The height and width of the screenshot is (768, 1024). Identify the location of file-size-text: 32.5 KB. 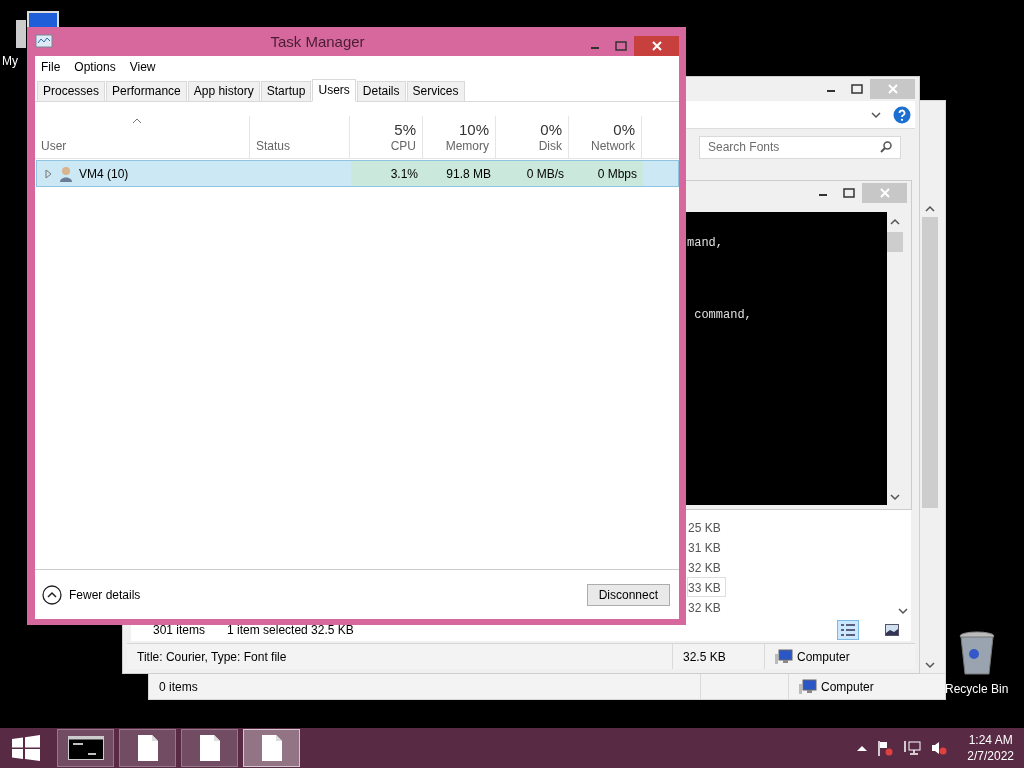
(704, 656).